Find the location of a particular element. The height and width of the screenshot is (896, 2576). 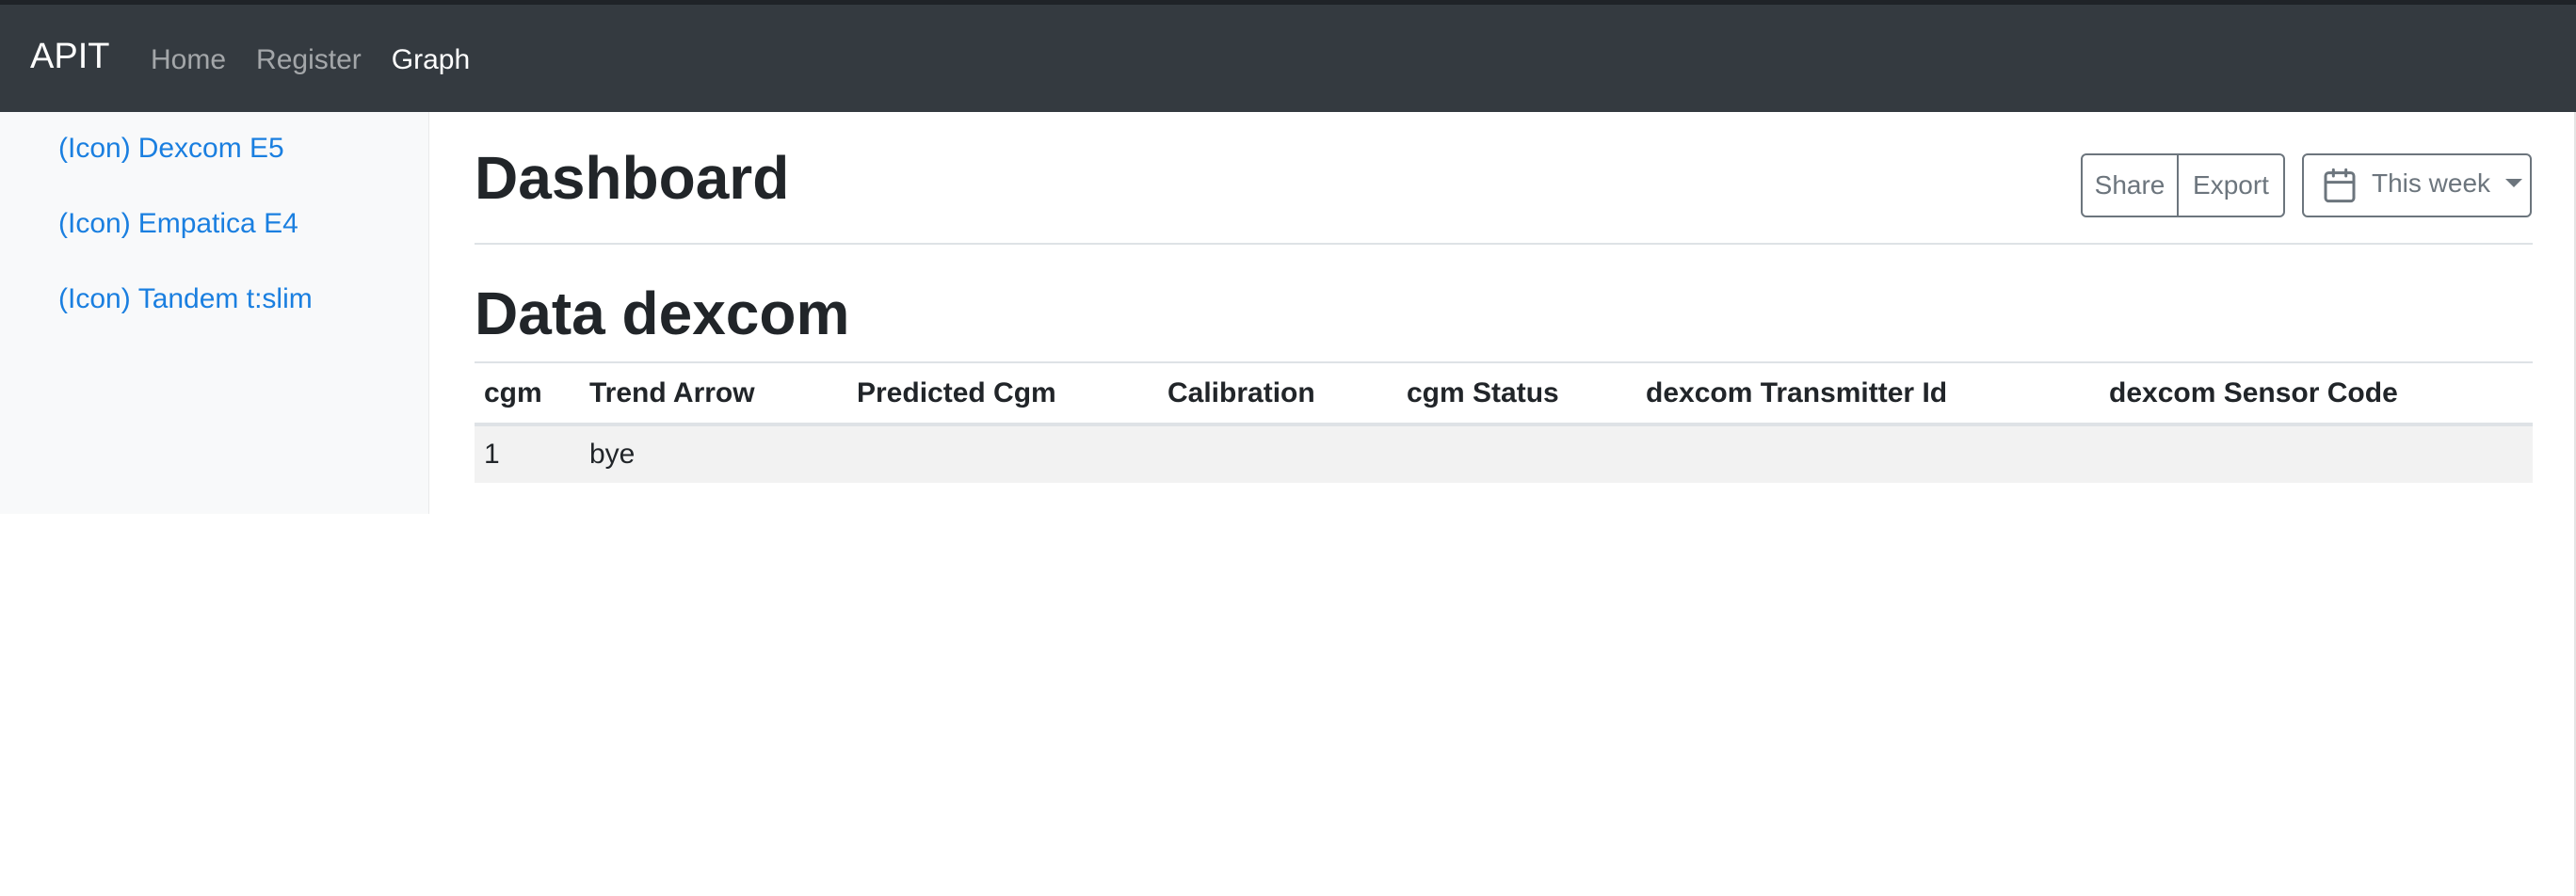

sidebar-item-tandem-tslim: (Icon) Tandem t:slim is located at coordinates (185, 299).